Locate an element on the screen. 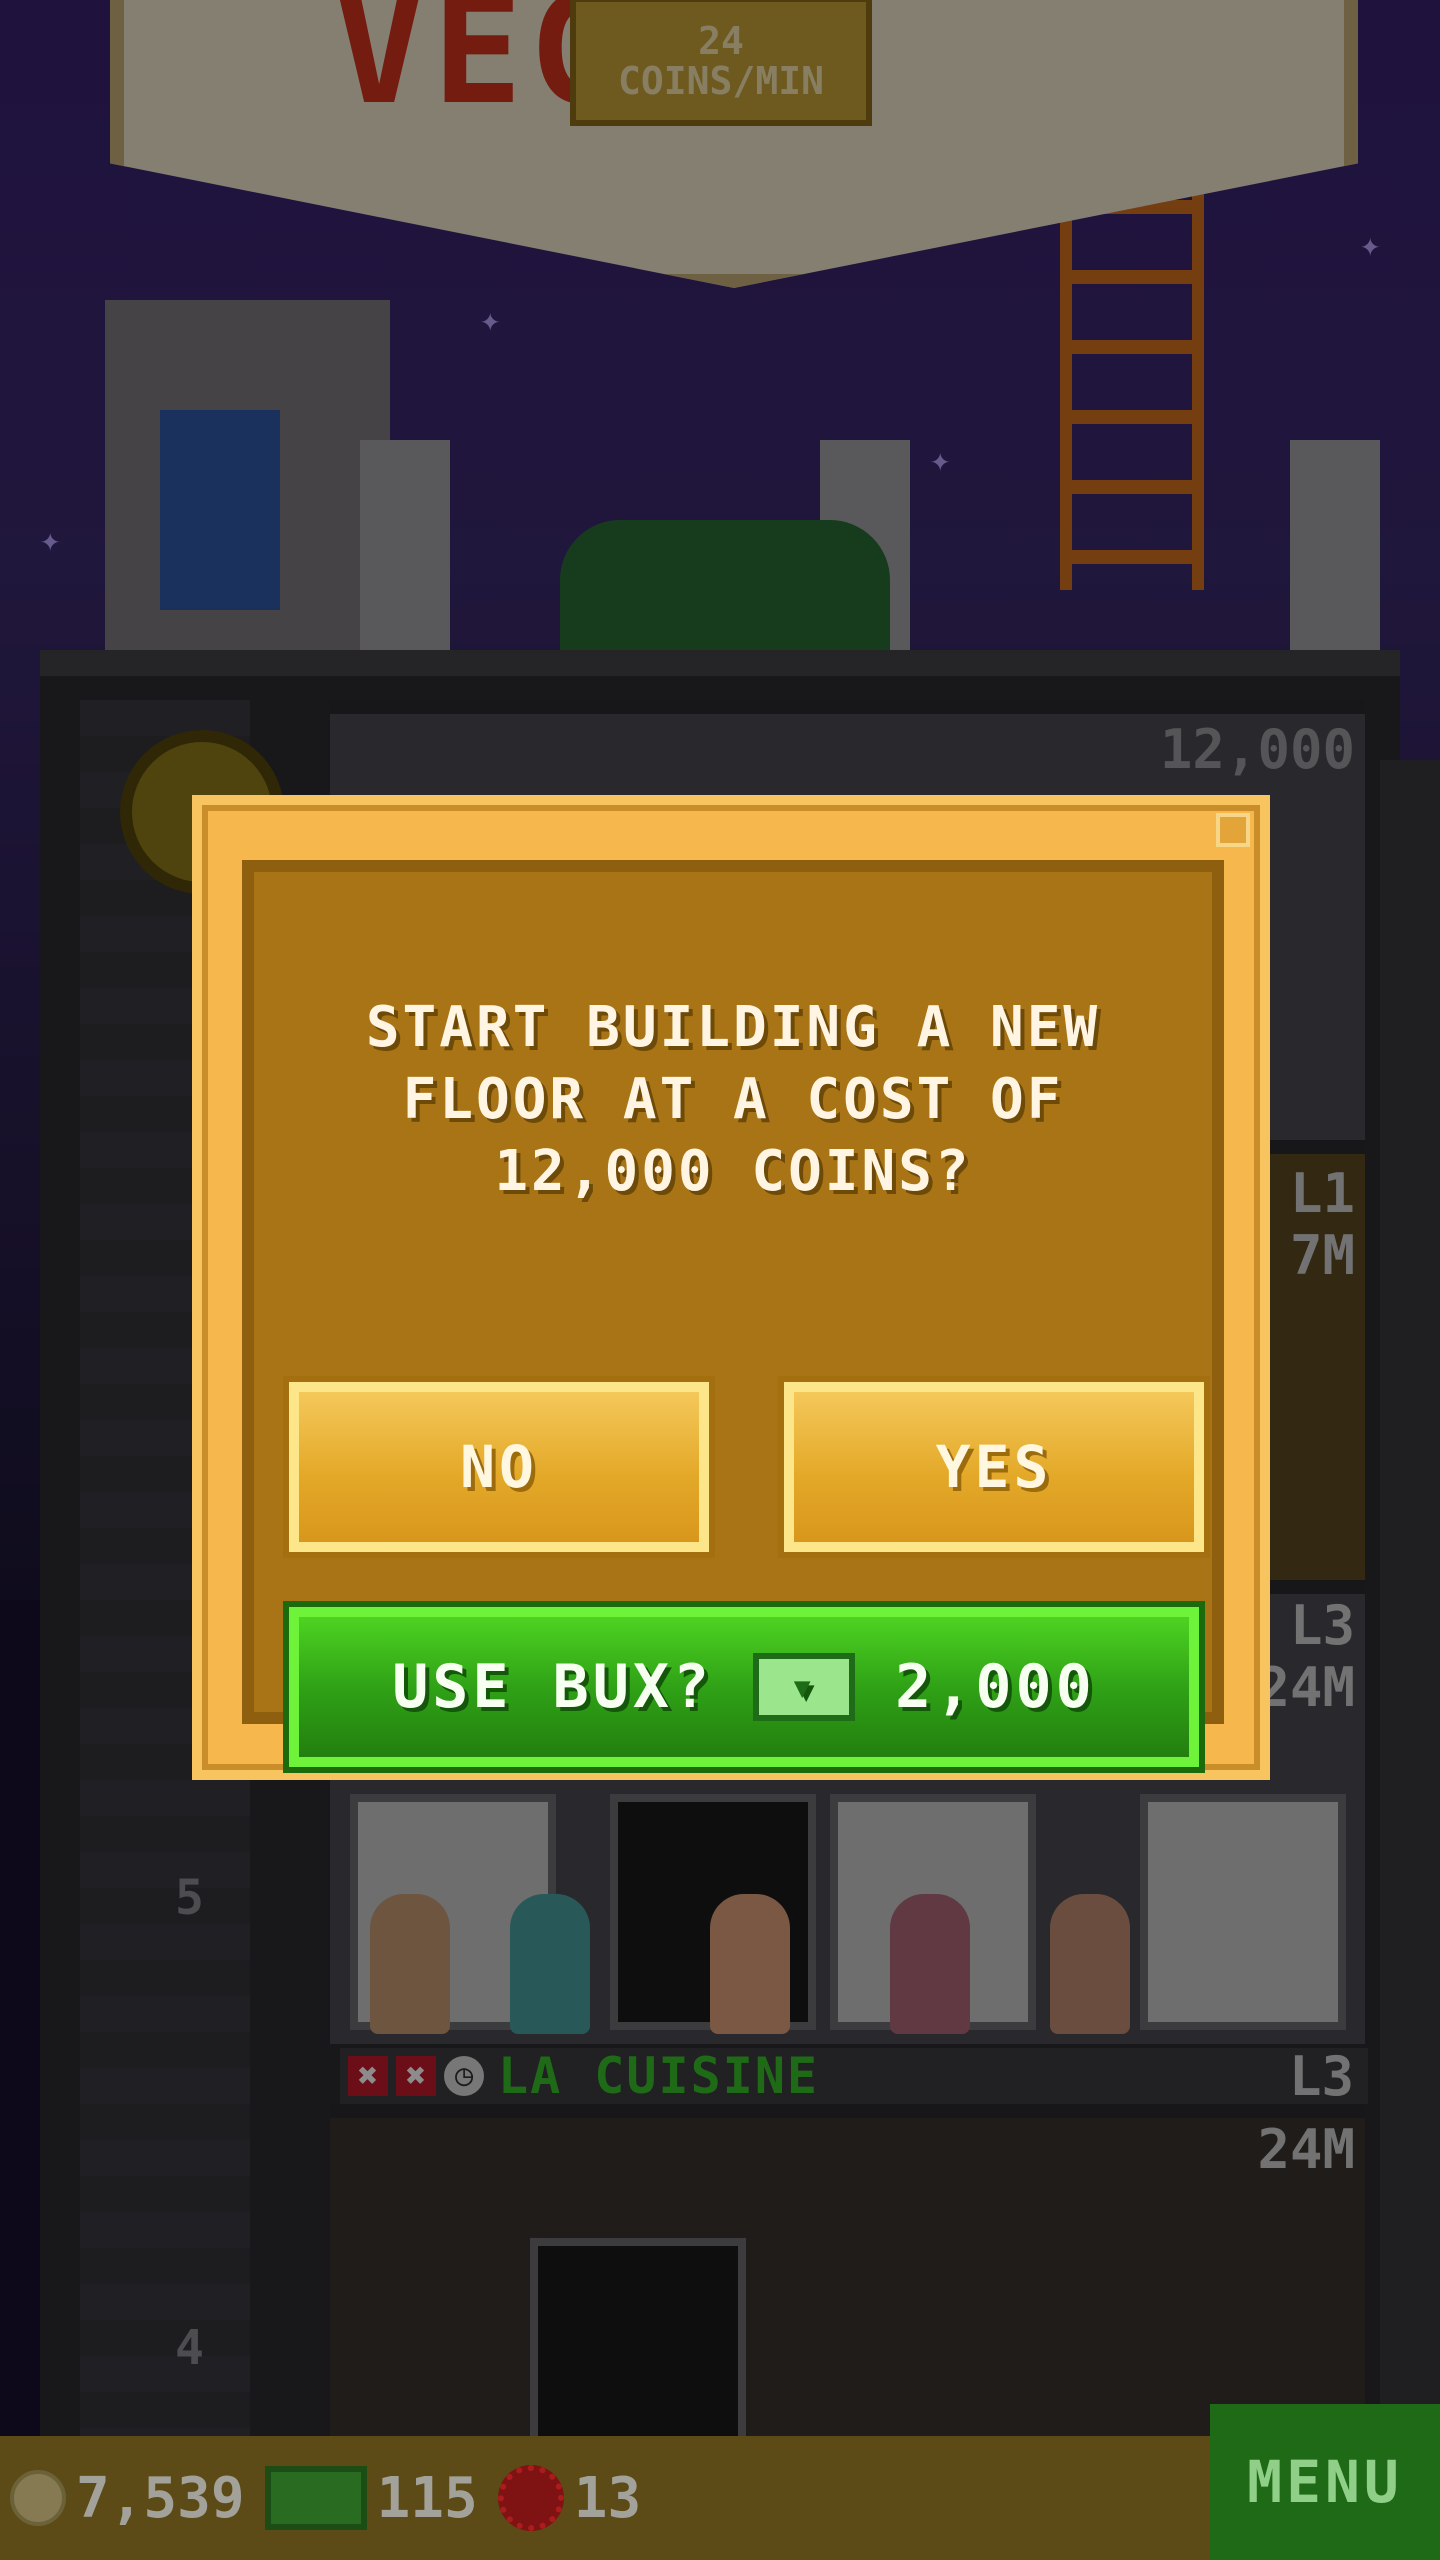 This screenshot has width=1440, height=2560. coins-stat: 7,539 is located at coordinates (127, 2498).